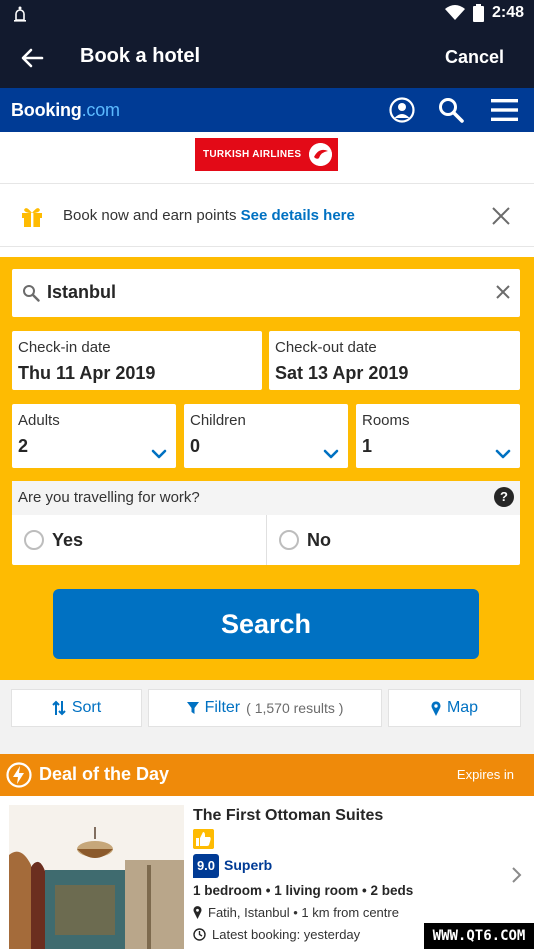 The image size is (534, 949). I want to click on chevron-right-icon, so click(516, 875).